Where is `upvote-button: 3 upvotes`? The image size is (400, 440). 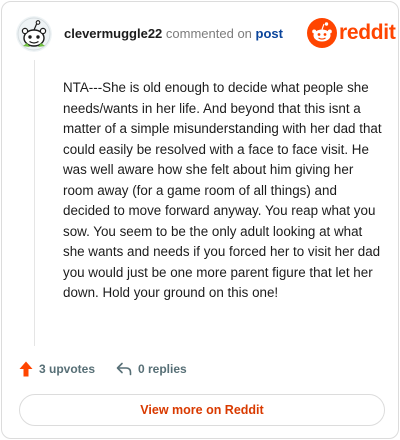
upvote-button: 3 upvotes is located at coordinates (57, 369).